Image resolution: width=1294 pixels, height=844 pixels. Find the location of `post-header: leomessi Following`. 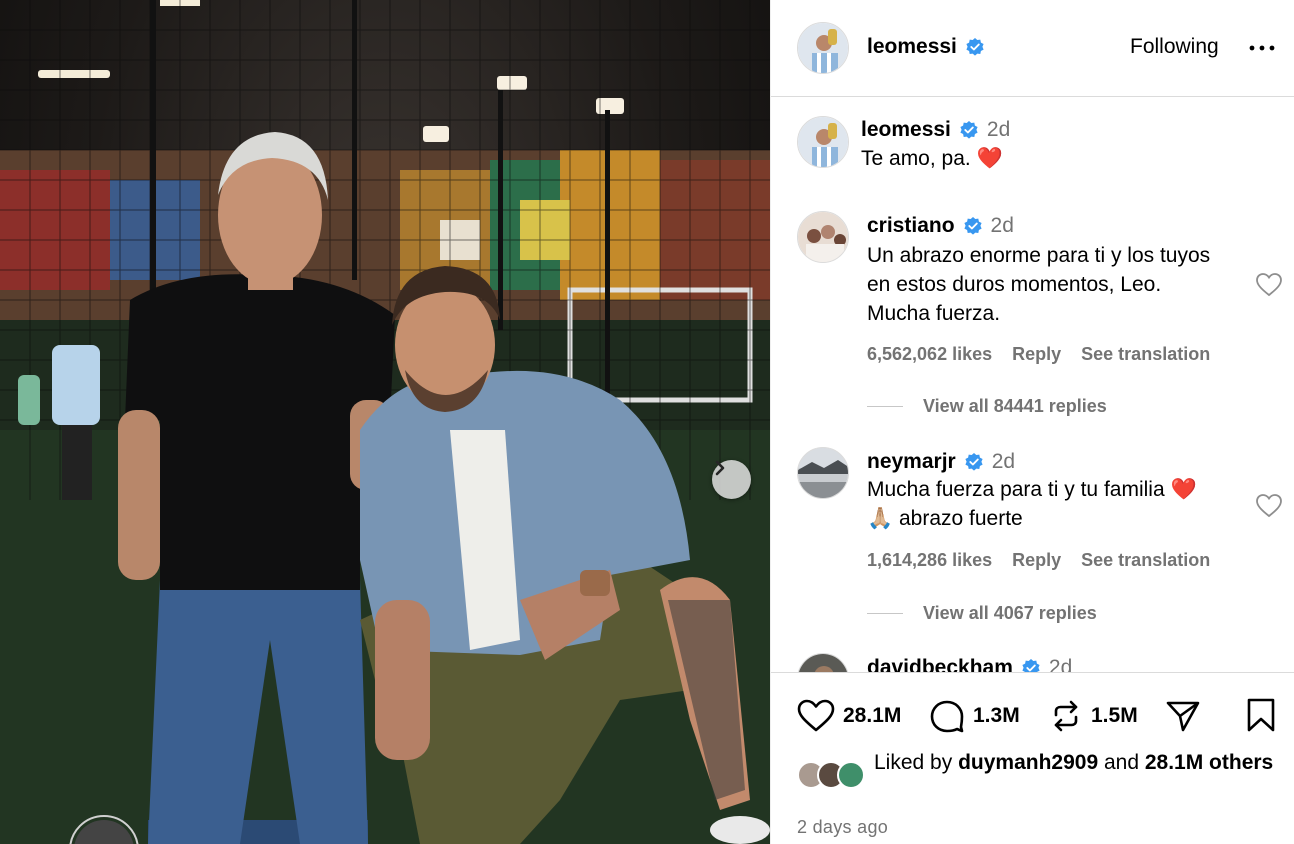

post-header: leomessi Following is located at coordinates (1032, 48).